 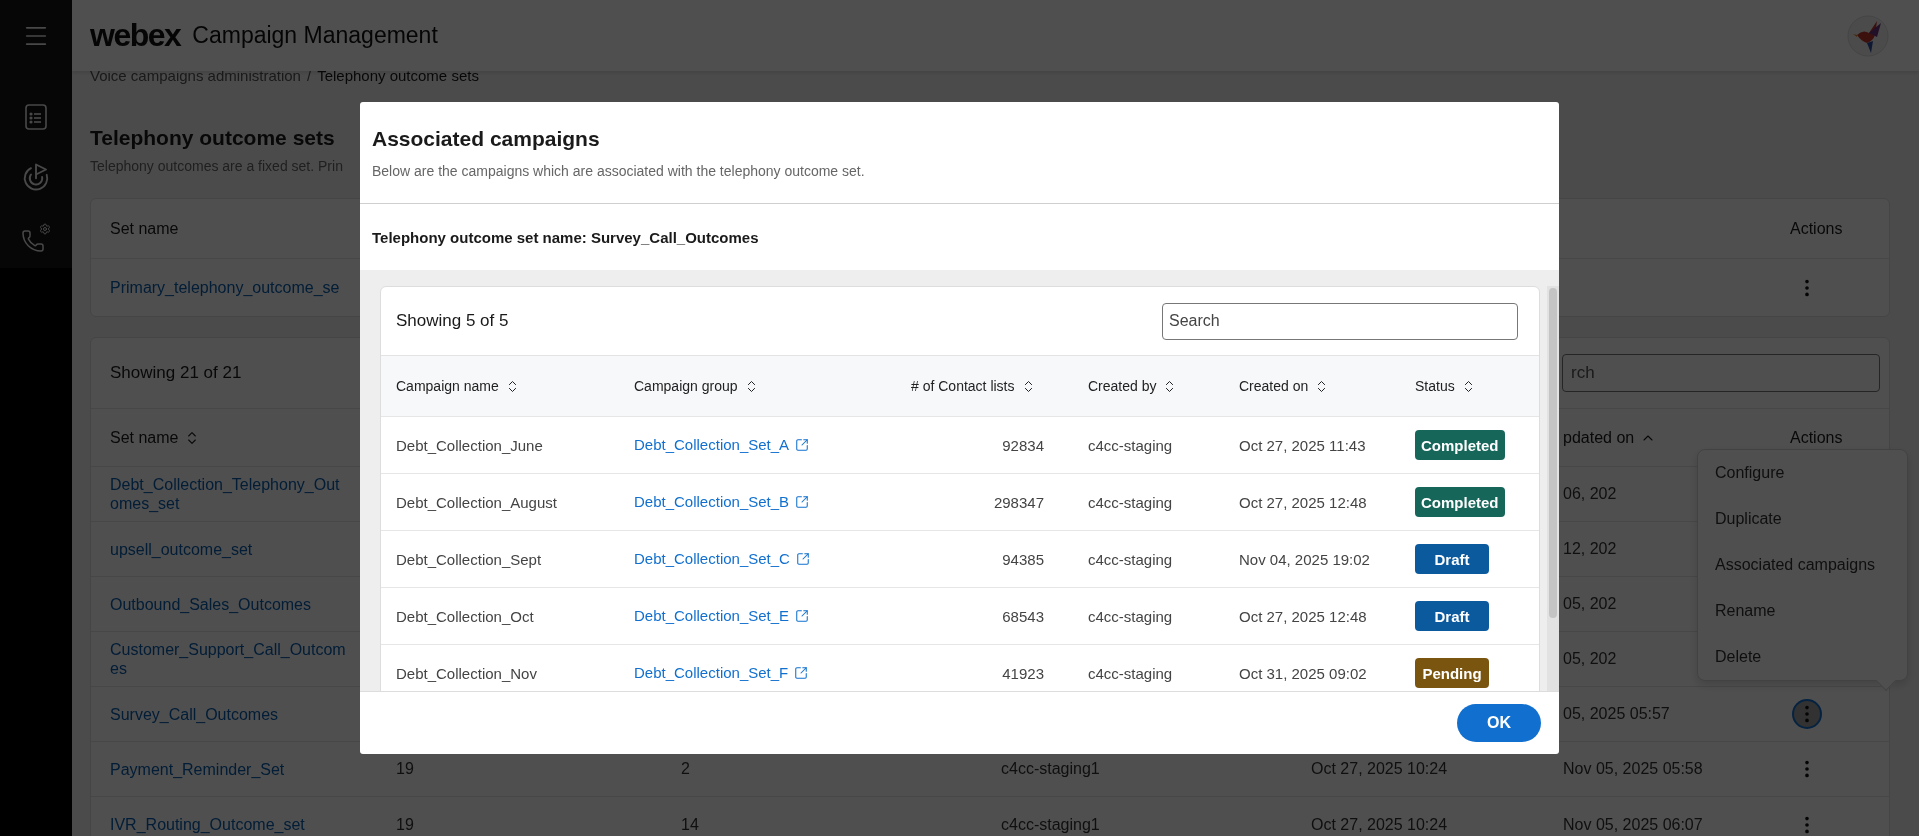 What do you see at coordinates (619, 170) in the screenshot?
I see `dialog-description: Below are the campaigns which are associated with the telephony outcome set.` at bounding box center [619, 170].